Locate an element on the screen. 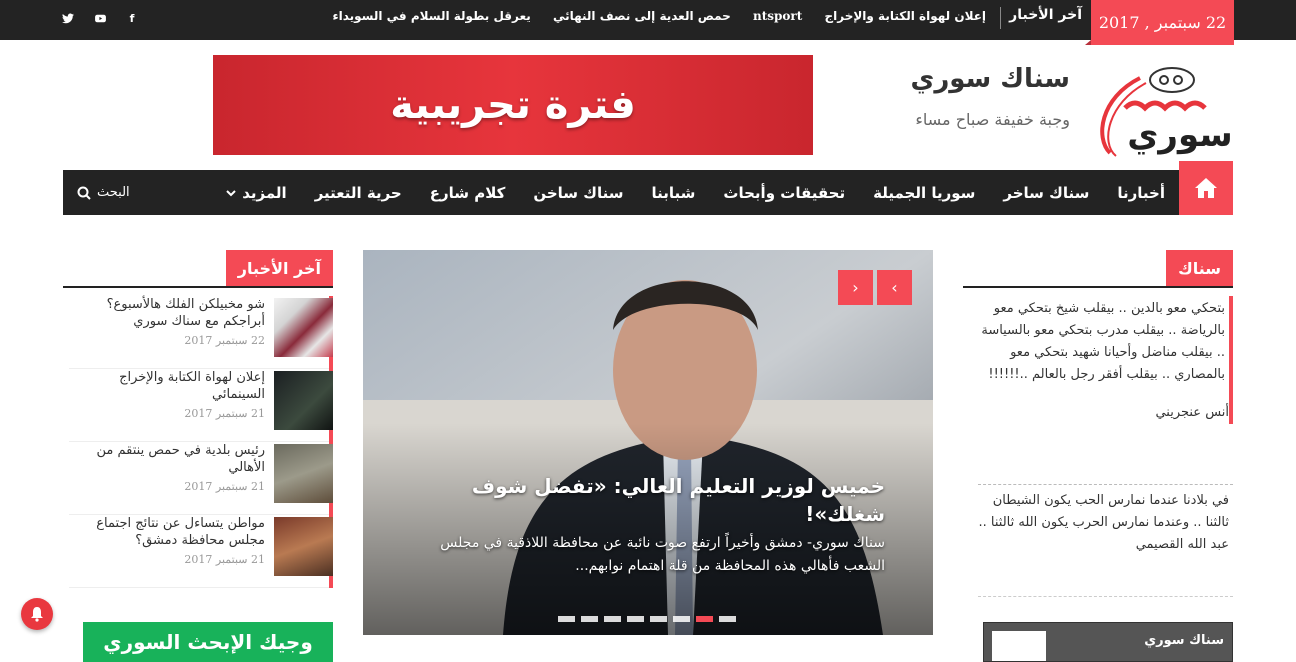 The image size is (1296, 662). youtube-icon is located at coordinates (100, 18).